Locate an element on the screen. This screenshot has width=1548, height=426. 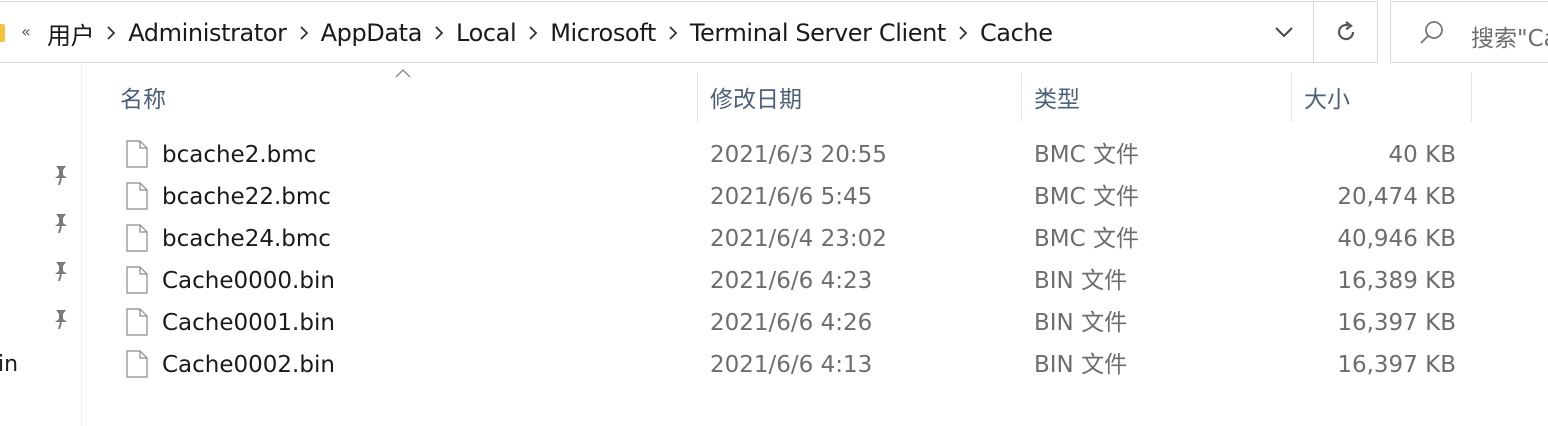
column-header-name: 名称 is located at coordinates (403, 97).